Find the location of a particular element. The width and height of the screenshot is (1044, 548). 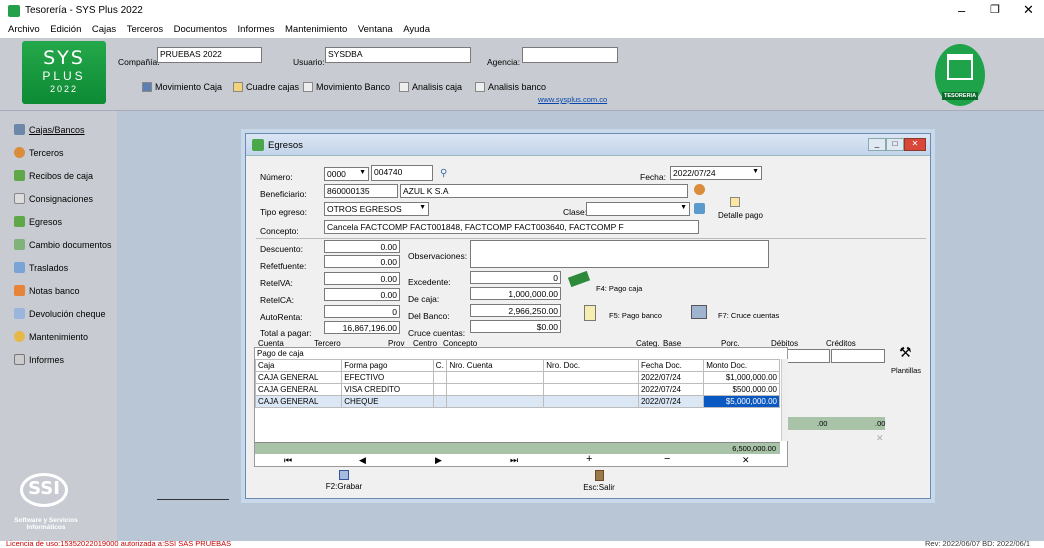

ssi-company-text: Software y Servicios Informáticos is located at coordinates (46, 524).